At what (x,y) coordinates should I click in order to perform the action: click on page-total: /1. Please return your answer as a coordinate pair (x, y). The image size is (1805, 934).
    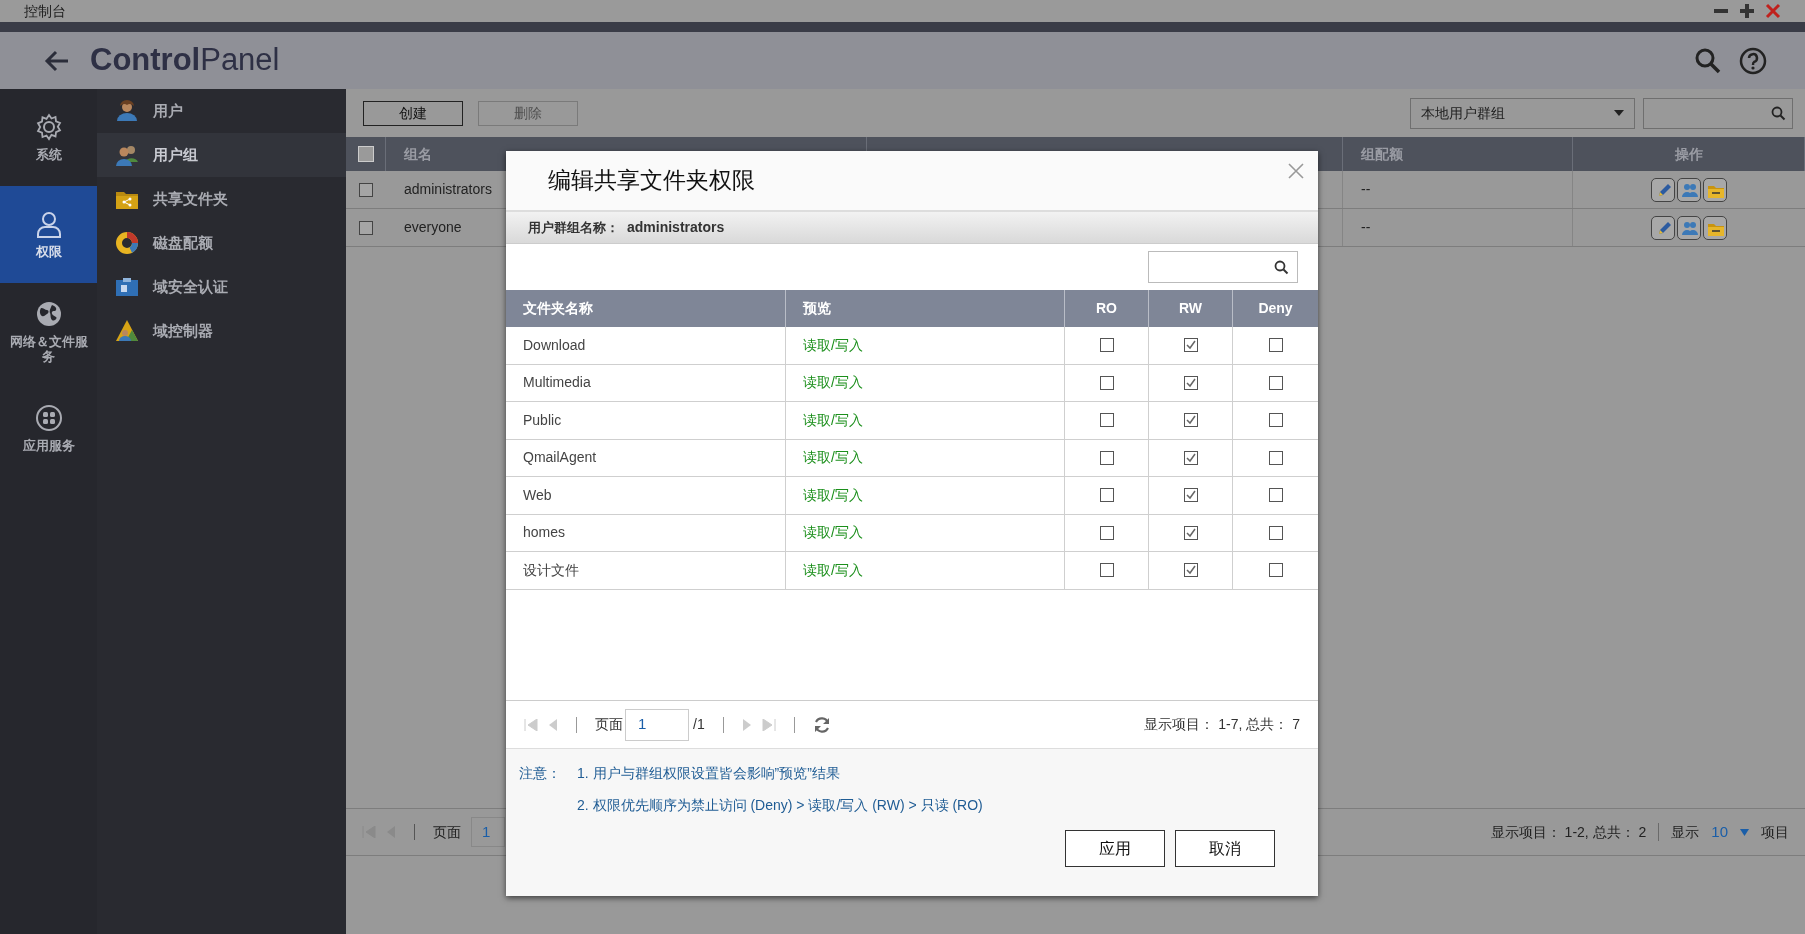
    Looking at the image, I should click on (699, 724).